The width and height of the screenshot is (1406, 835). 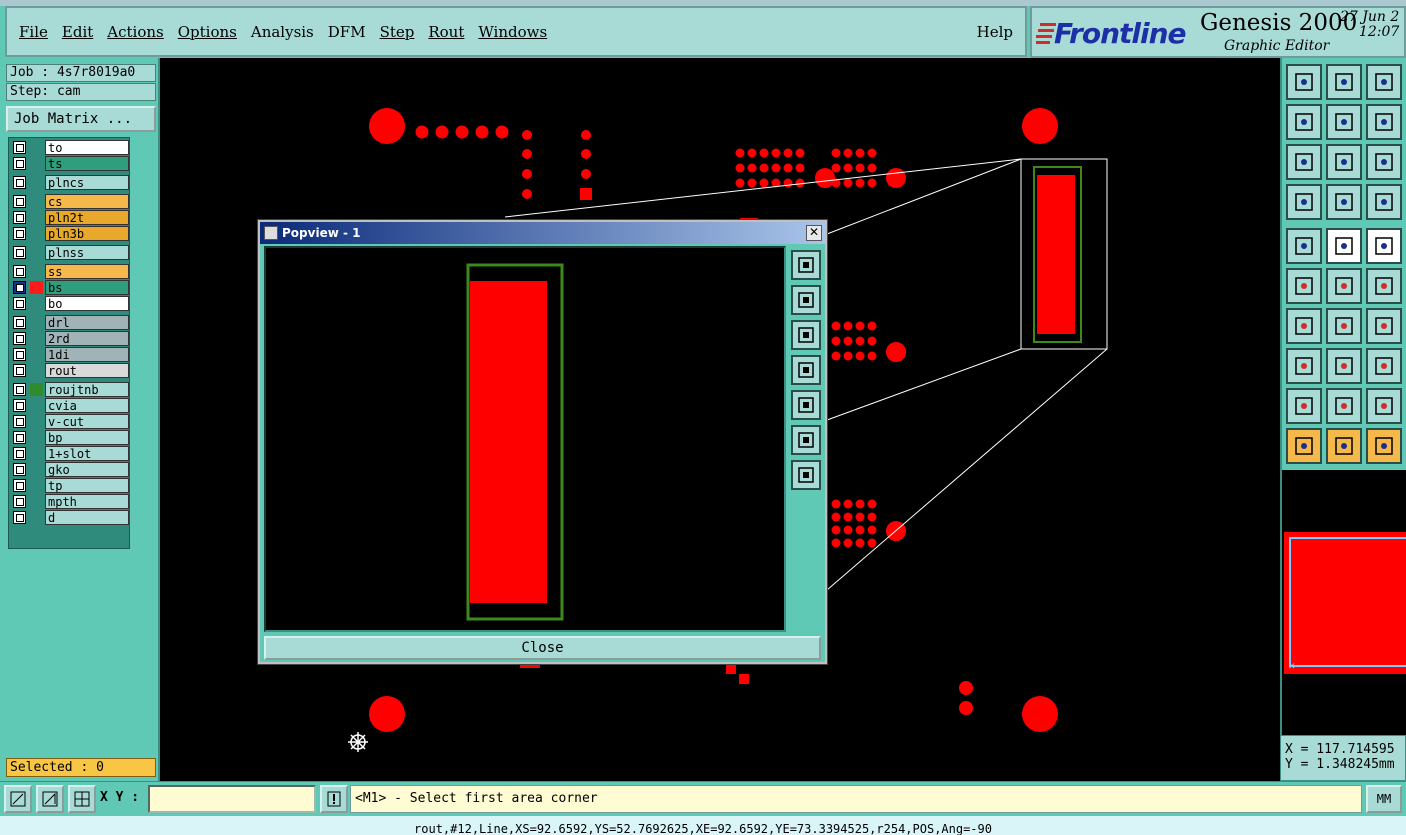 I want to click on layer-row: bs, so click(x=70, y=287).